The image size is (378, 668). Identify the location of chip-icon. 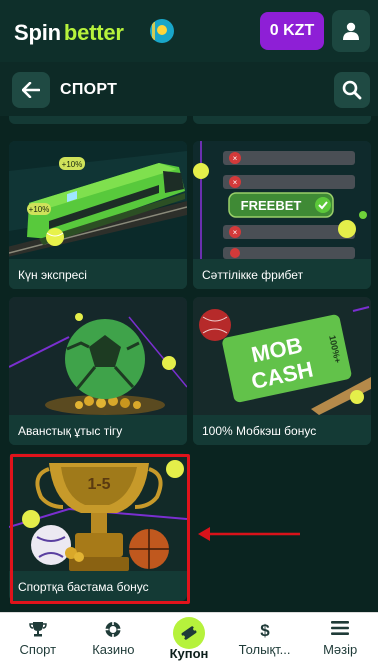
(113, 629).